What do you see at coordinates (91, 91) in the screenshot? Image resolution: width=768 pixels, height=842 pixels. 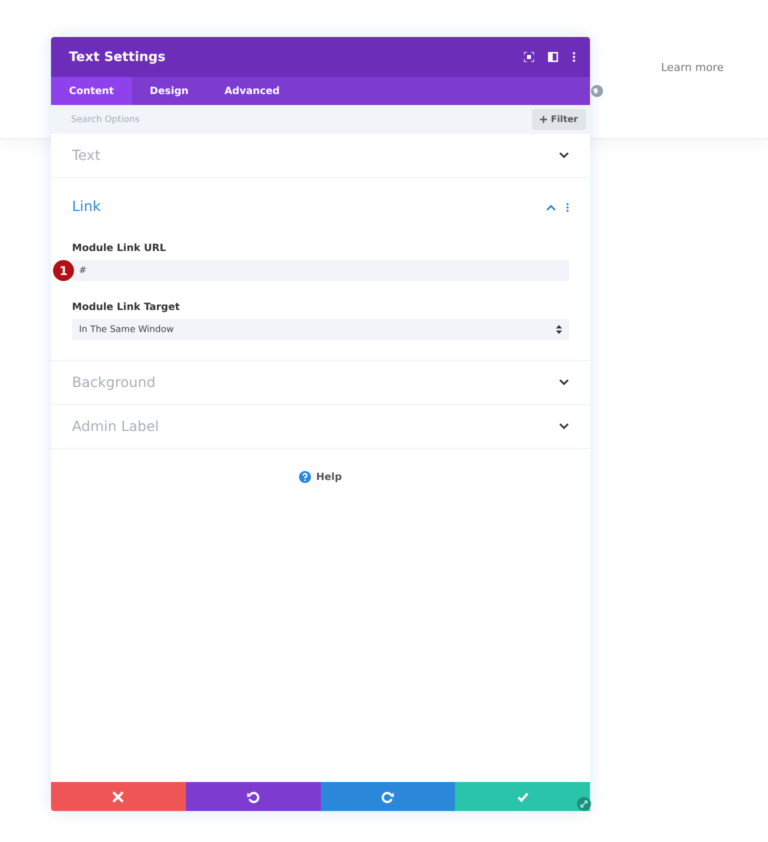 I see `settings-tab: Content` at bounding box center [91, 91].